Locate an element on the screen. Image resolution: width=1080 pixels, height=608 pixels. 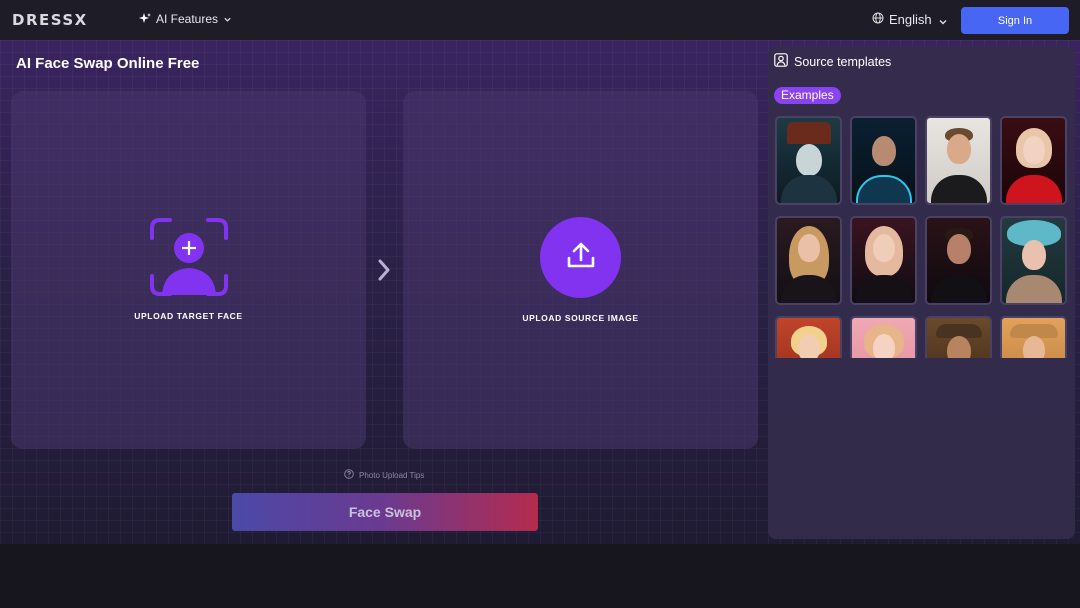
page-title: AI Face Swap Online Free is located at coordinates (108, 63).